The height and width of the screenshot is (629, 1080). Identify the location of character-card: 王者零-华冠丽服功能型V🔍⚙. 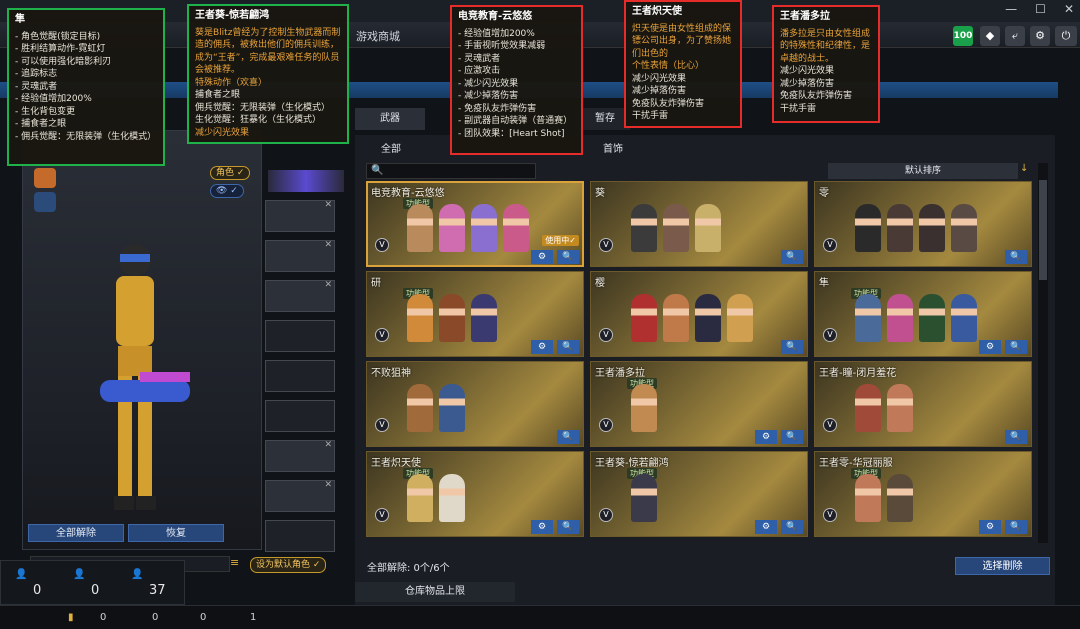
(923, 494).